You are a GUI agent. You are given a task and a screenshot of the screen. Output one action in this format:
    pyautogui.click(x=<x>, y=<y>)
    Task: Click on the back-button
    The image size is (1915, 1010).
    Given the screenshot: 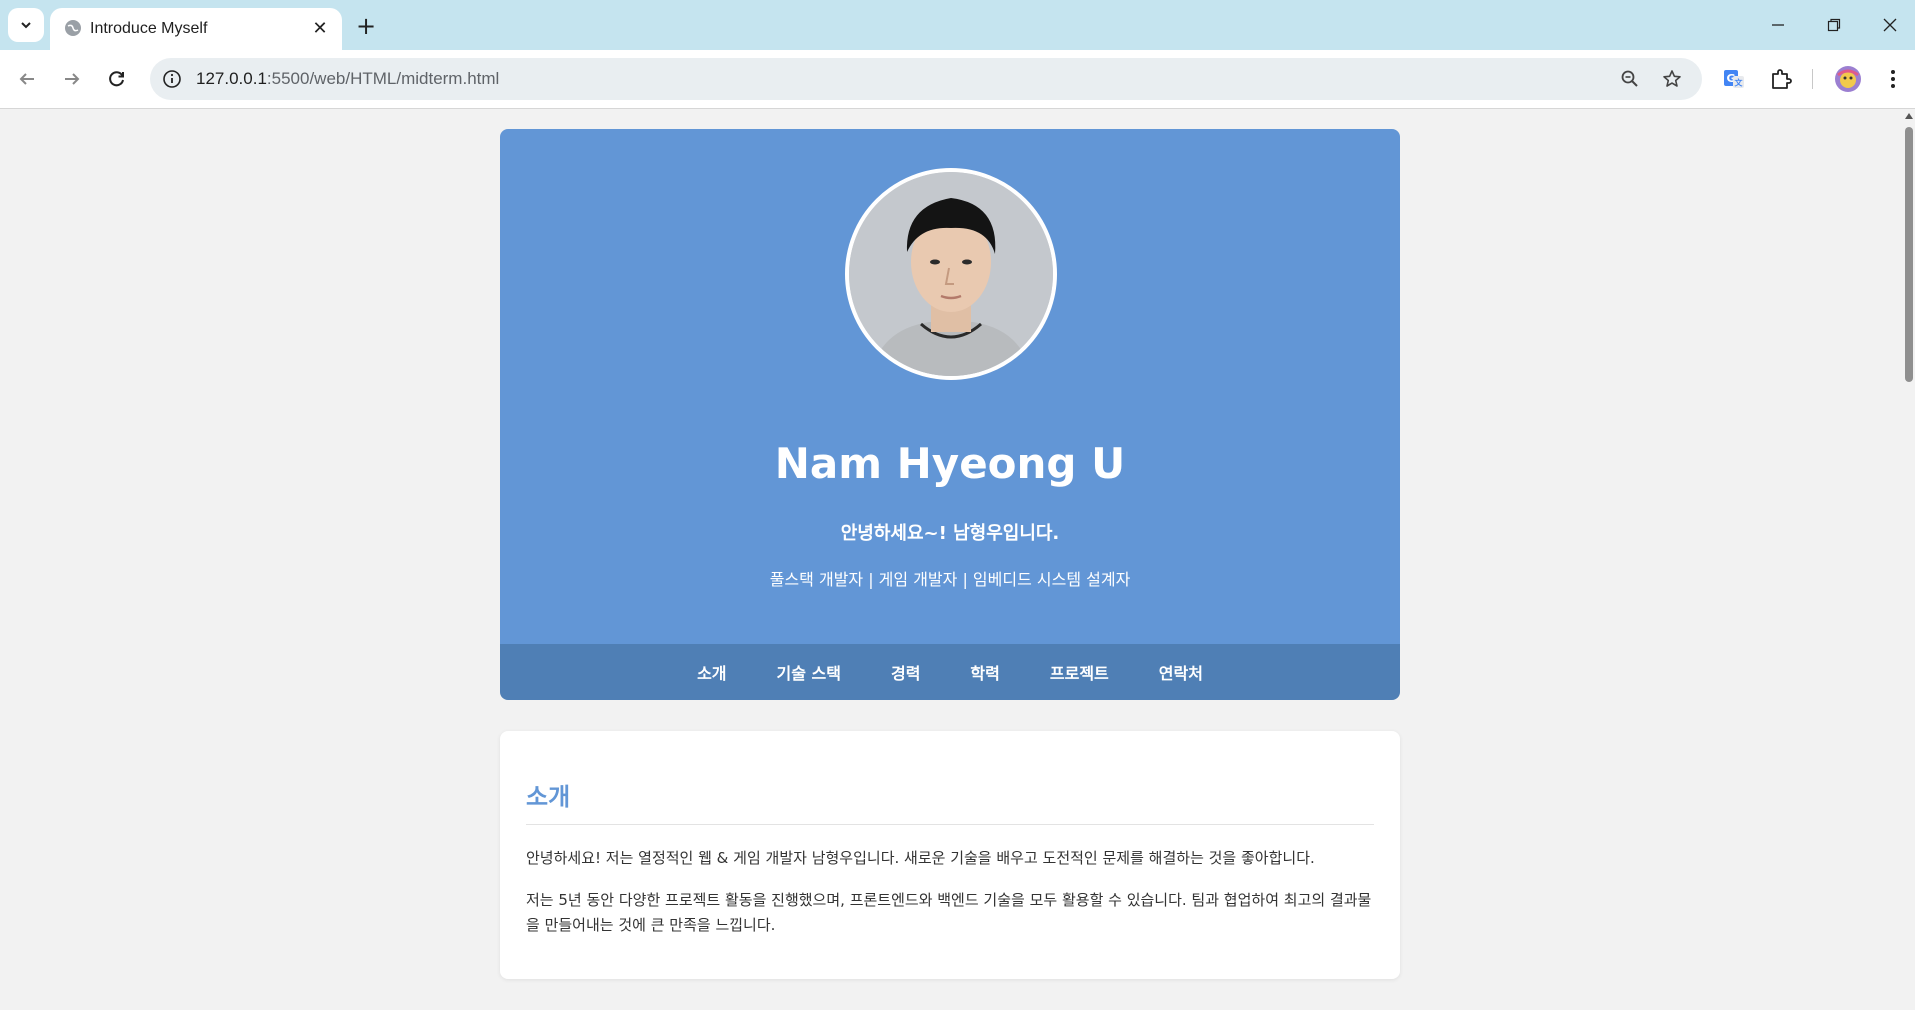 What is the action you would take?
    pyautogui.click(x=27, y=79)
    